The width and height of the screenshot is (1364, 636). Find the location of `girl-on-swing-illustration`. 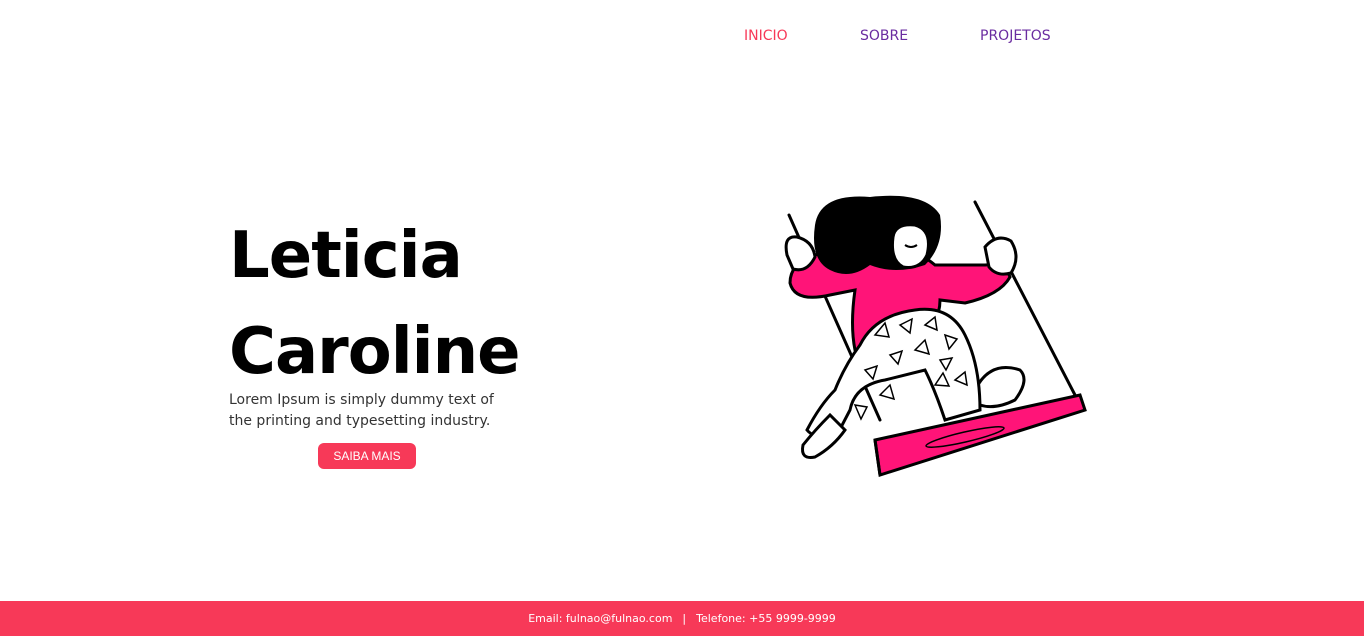

girl-on-swing-illustration is located at coordinates (935, 336).